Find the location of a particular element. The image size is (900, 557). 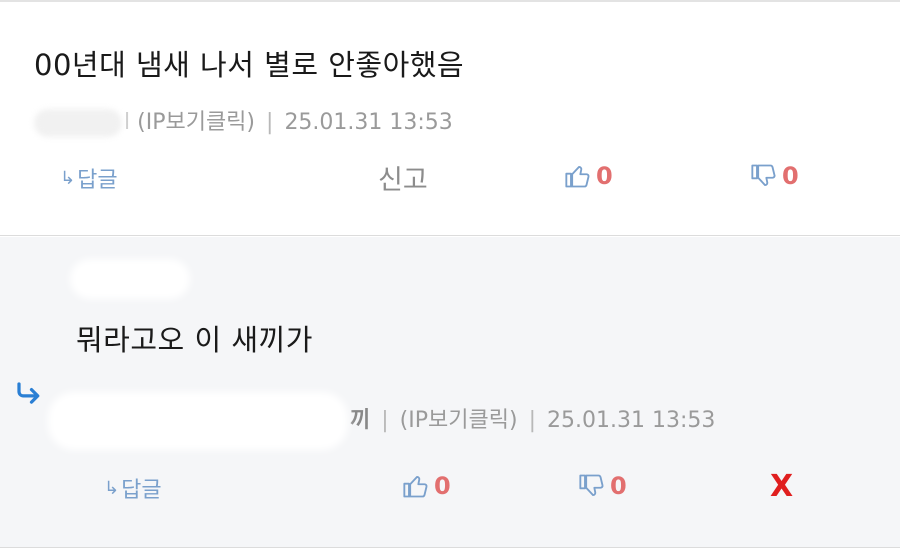

reply-meta: 끼 | (IP보기클릭) | 25.01.31 13:53 is located at coordinates (381, 421).